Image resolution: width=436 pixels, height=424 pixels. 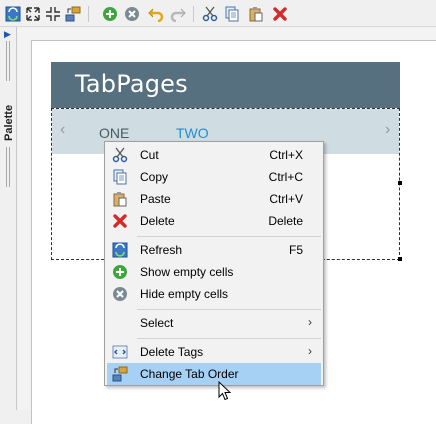 What do you see at coordinates (214, 250) in the screenshot?
I see `menu-item-refresh: Refresh F5` at bounding box center [214, 250].